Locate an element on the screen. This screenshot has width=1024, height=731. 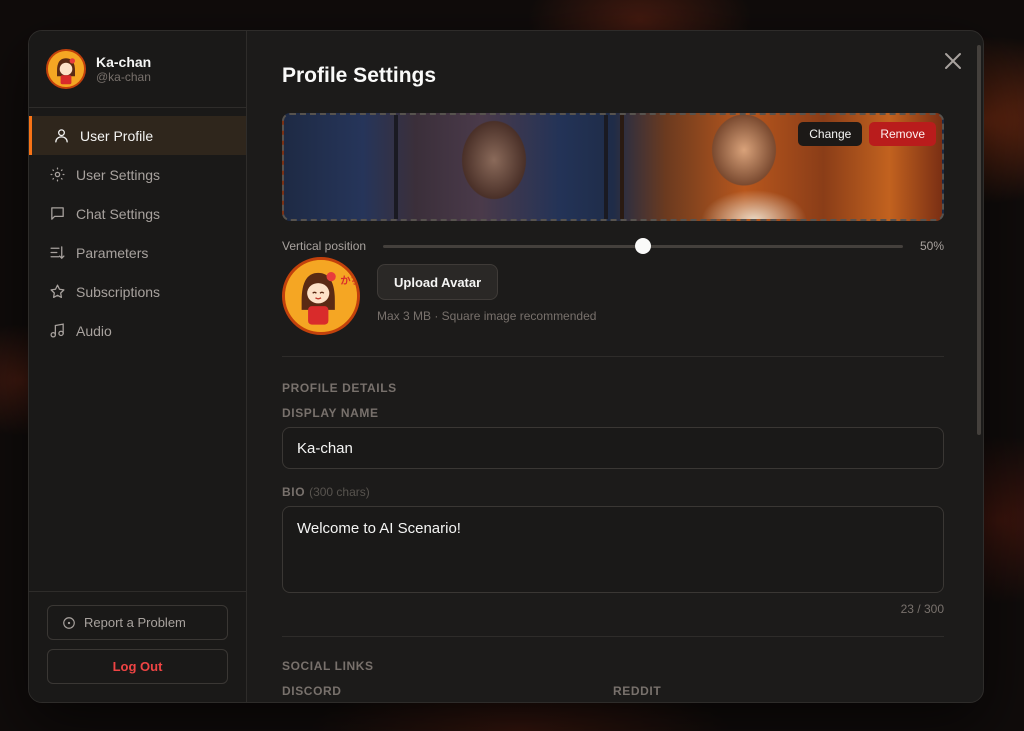
close-icon is located at coordinates (953, 61).